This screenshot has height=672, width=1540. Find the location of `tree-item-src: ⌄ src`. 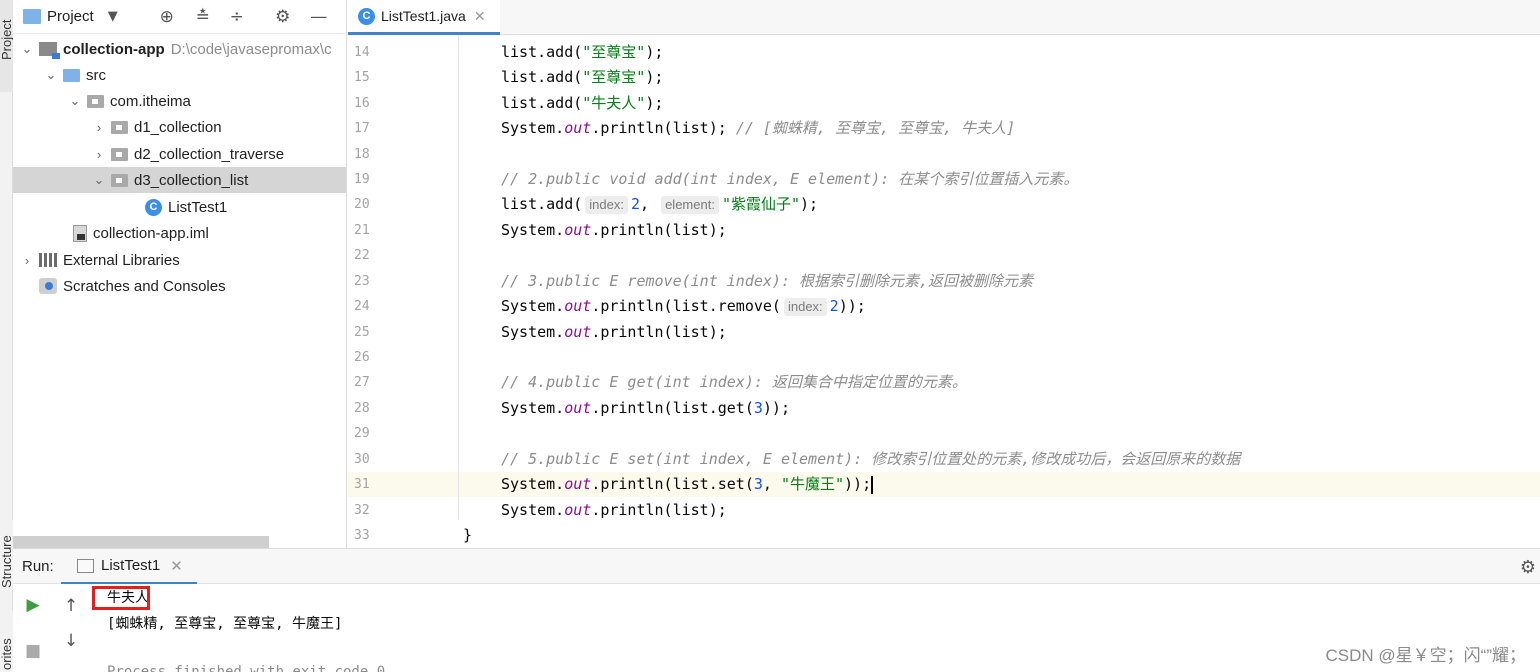

tree-item-src: ⌄ src is located at coordinates (179, 75).